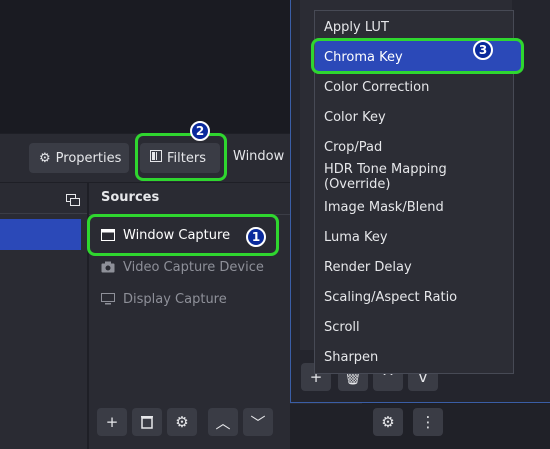 The width and height of the screenshot is (550, 449). Describe the element at coordinates (418, 87) in the screenshot. I see `menu-item-color-correction: Color Correction` at that location.